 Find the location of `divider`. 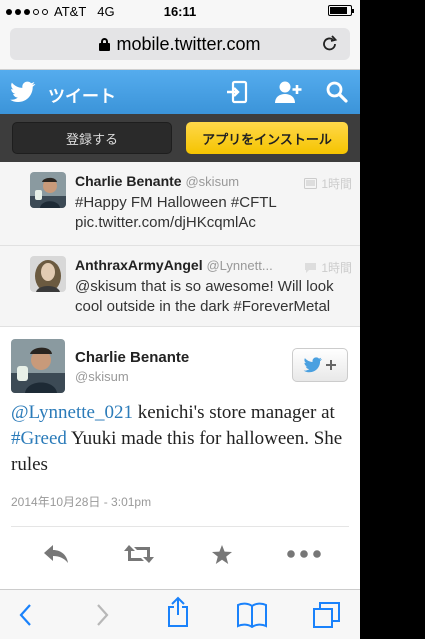

divider is located at coordinates (180, 526).